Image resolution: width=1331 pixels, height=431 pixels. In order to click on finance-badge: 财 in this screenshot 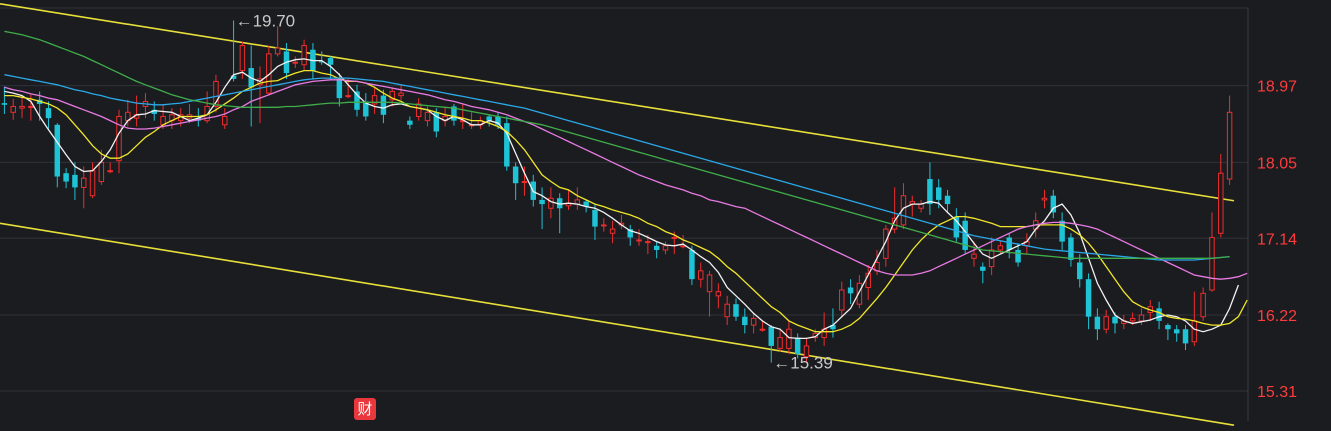, I will do `click(365, 409)`.